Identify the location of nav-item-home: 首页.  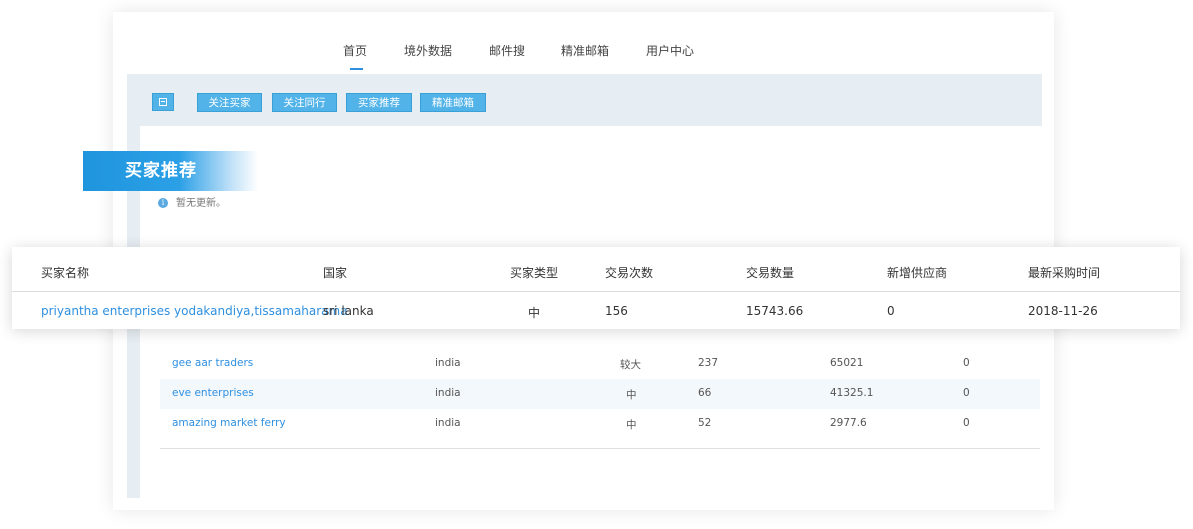
(355, 50).